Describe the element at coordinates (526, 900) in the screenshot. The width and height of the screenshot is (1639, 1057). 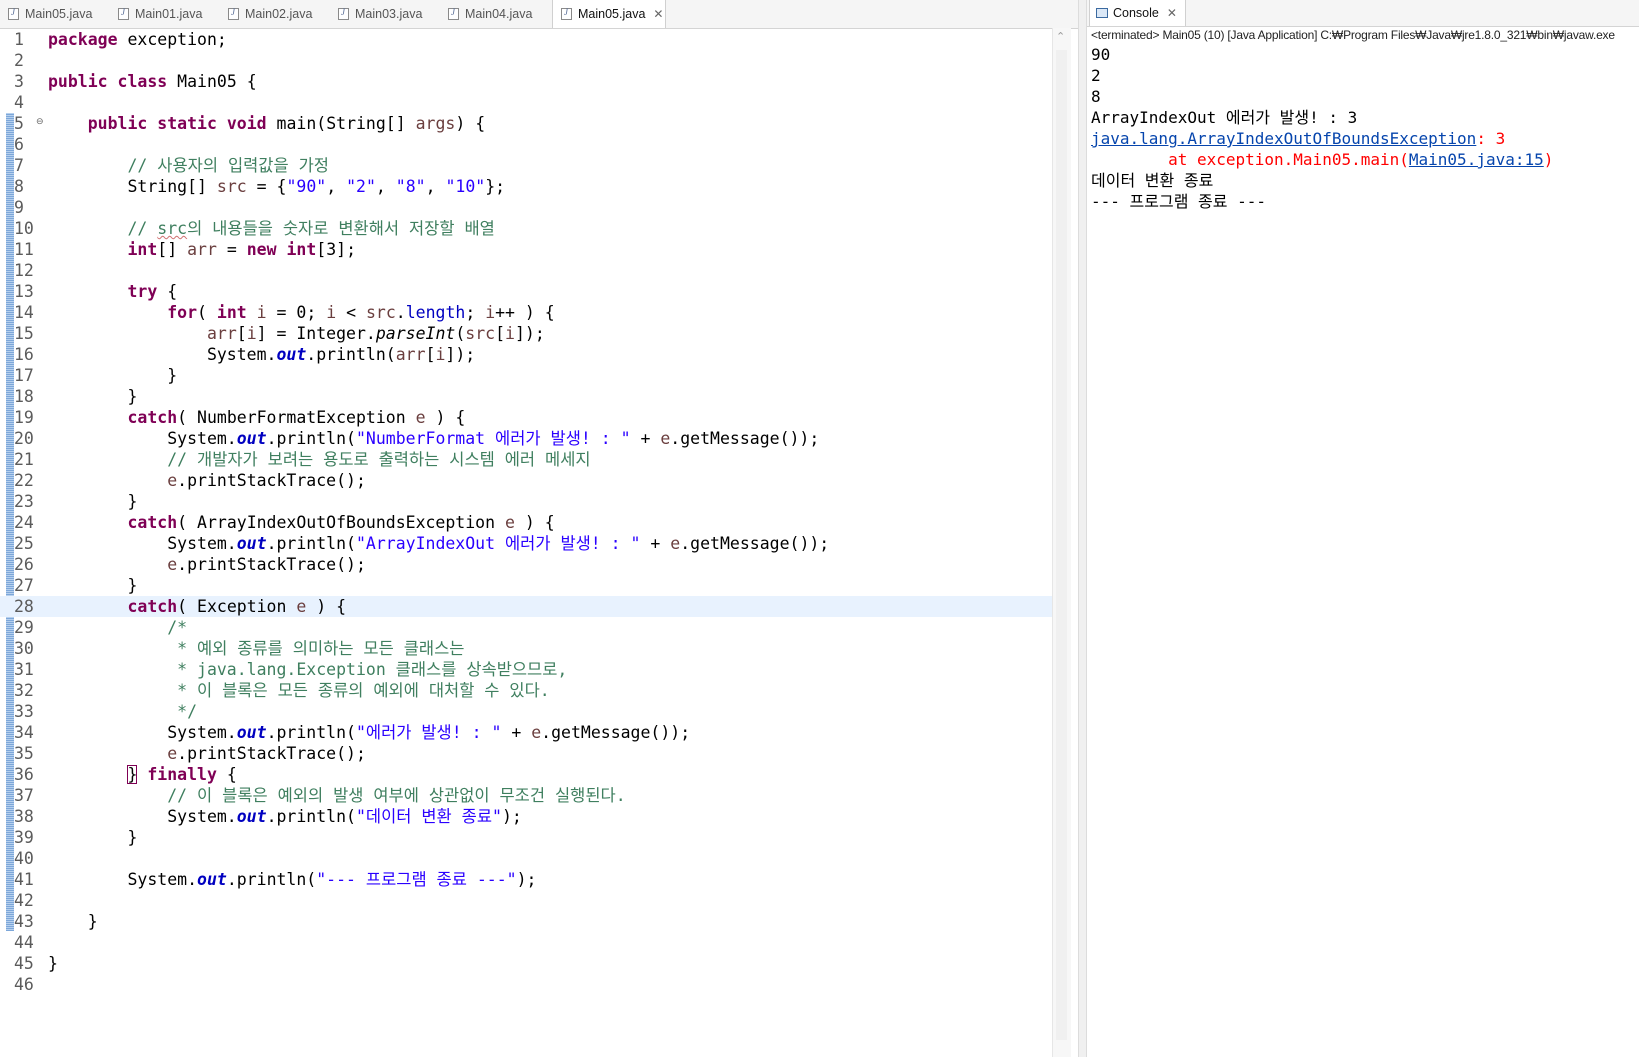
I see `code-line: 42` at that location.